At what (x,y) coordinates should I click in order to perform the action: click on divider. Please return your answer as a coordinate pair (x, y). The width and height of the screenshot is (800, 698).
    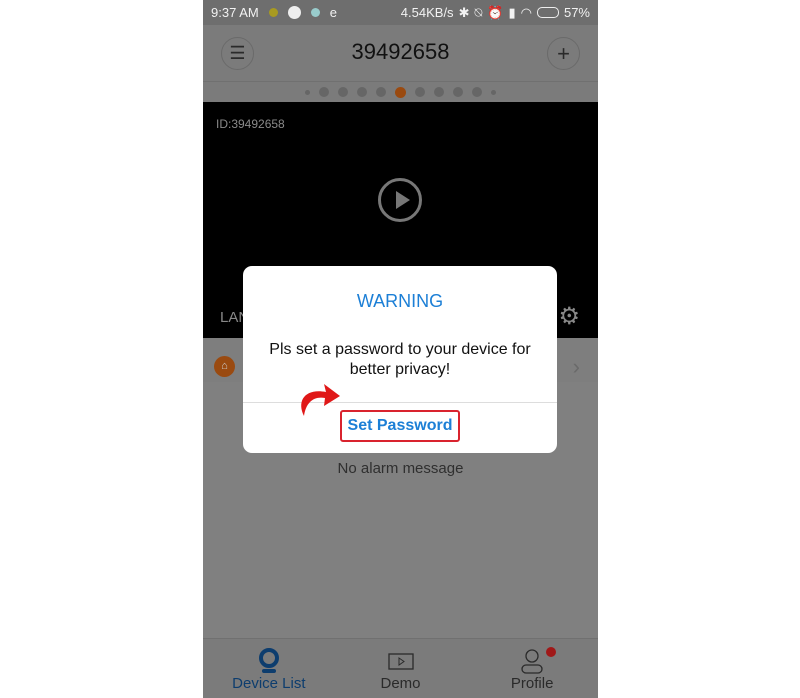
    Looking at the image, I should click on (400, 402).